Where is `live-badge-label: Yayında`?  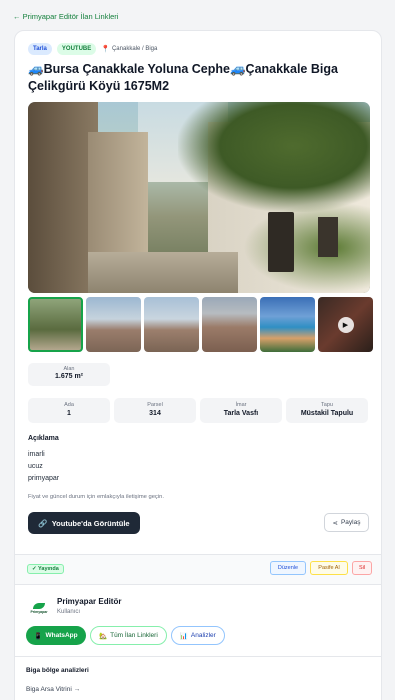
live-badge-label: Yayında is located at coordinates (48, 569).